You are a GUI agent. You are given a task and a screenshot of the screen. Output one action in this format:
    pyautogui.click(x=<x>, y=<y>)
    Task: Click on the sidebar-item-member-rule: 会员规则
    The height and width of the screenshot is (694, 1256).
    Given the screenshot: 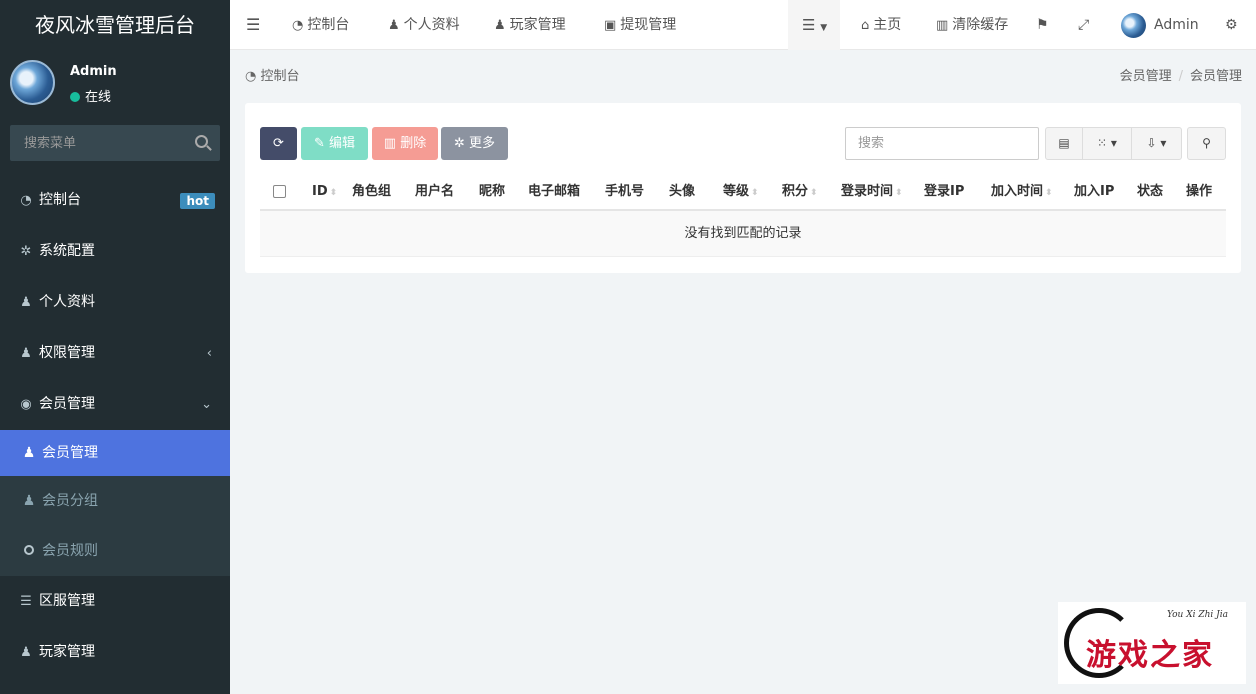 What is the action you would take?
    pyautogui.click(x=115, y=551)
    